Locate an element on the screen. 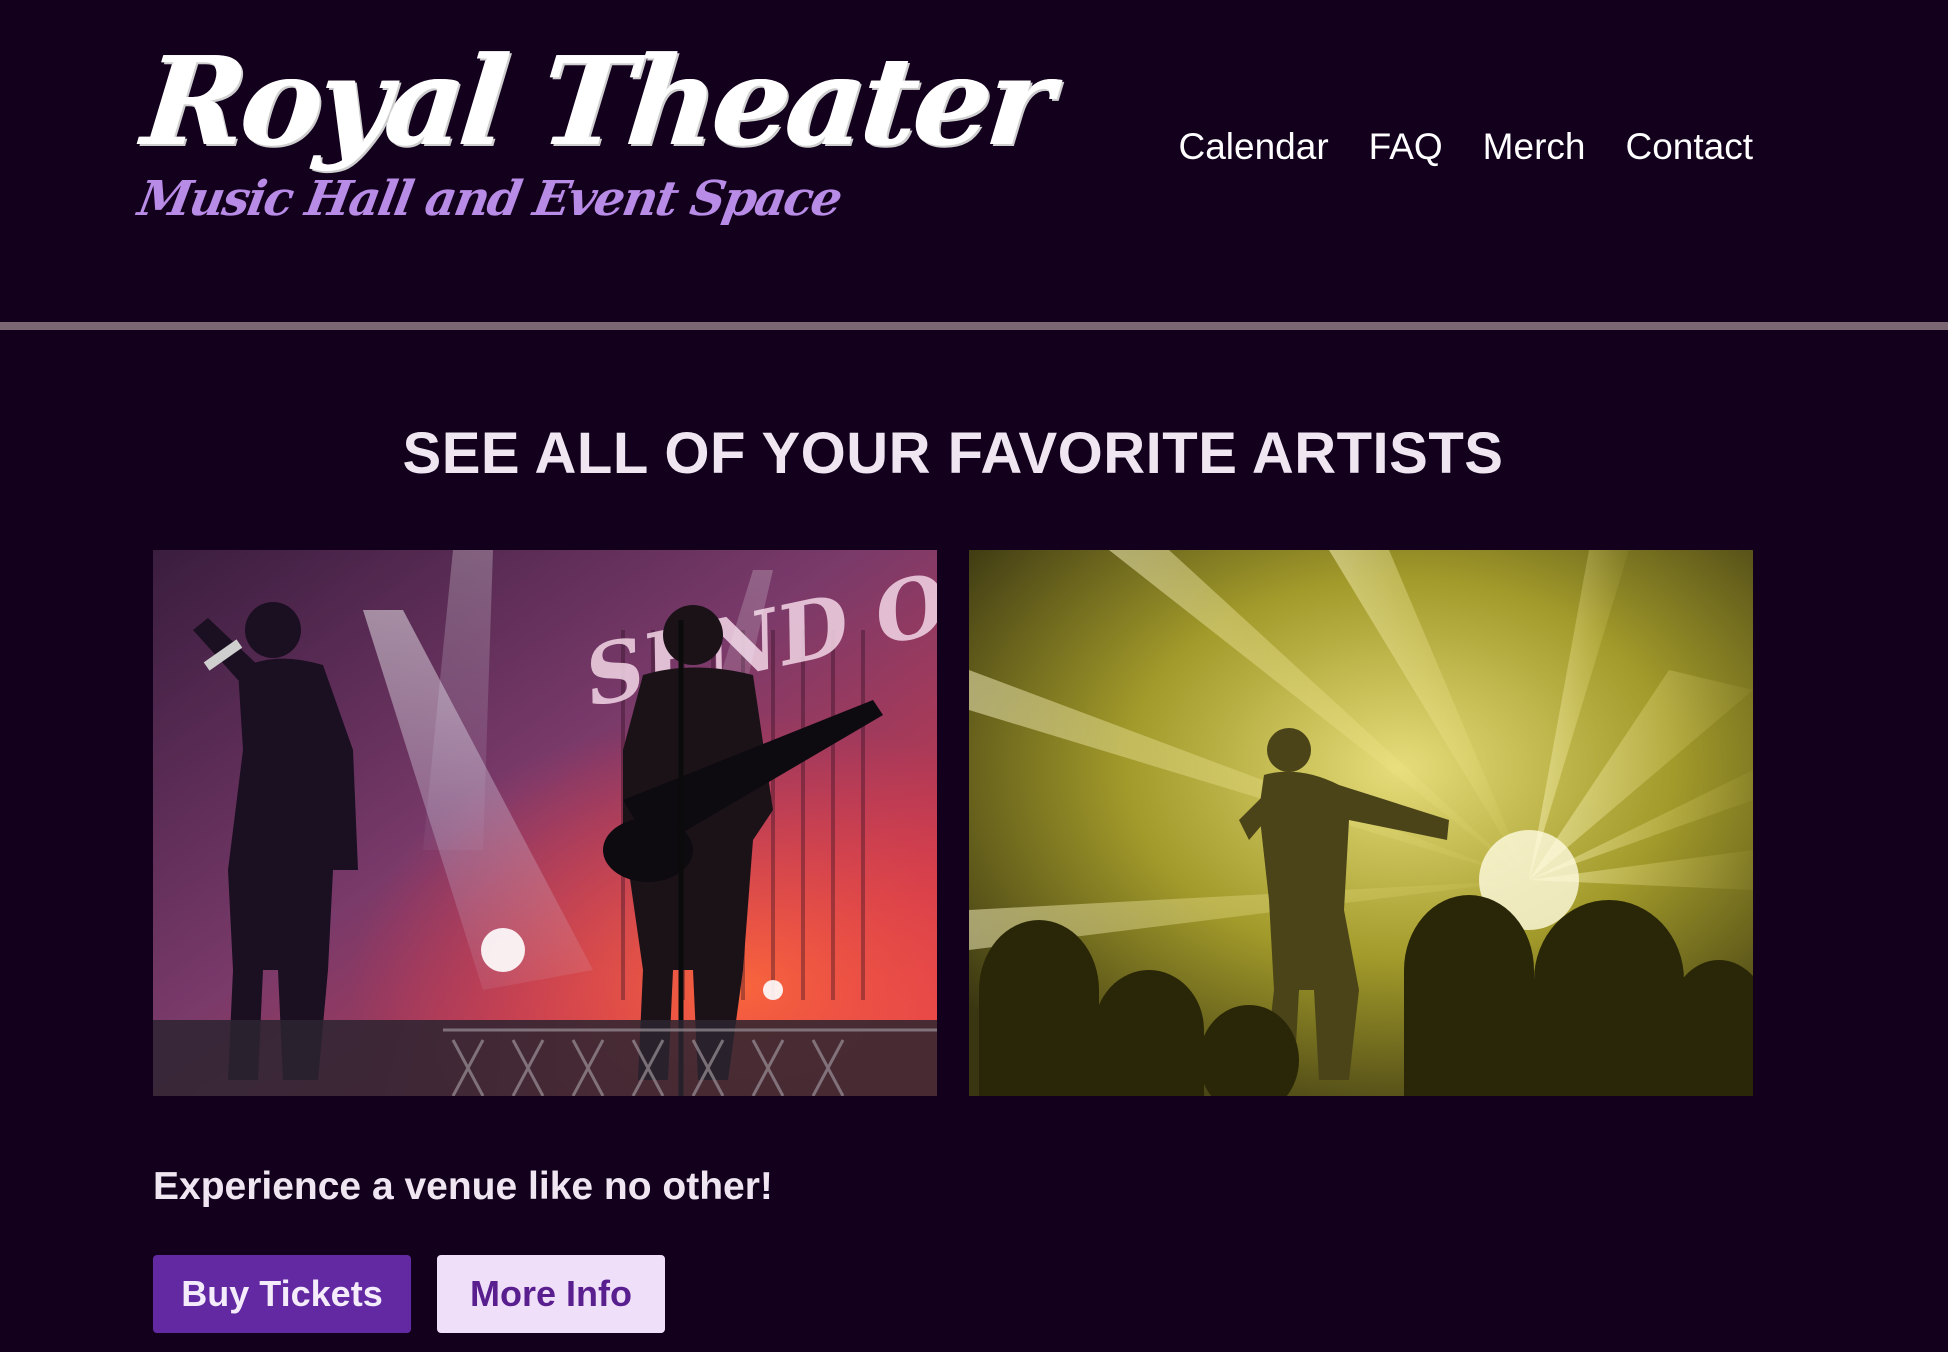  nav-link-contact: Contact is located at coordinates (1689, 147).